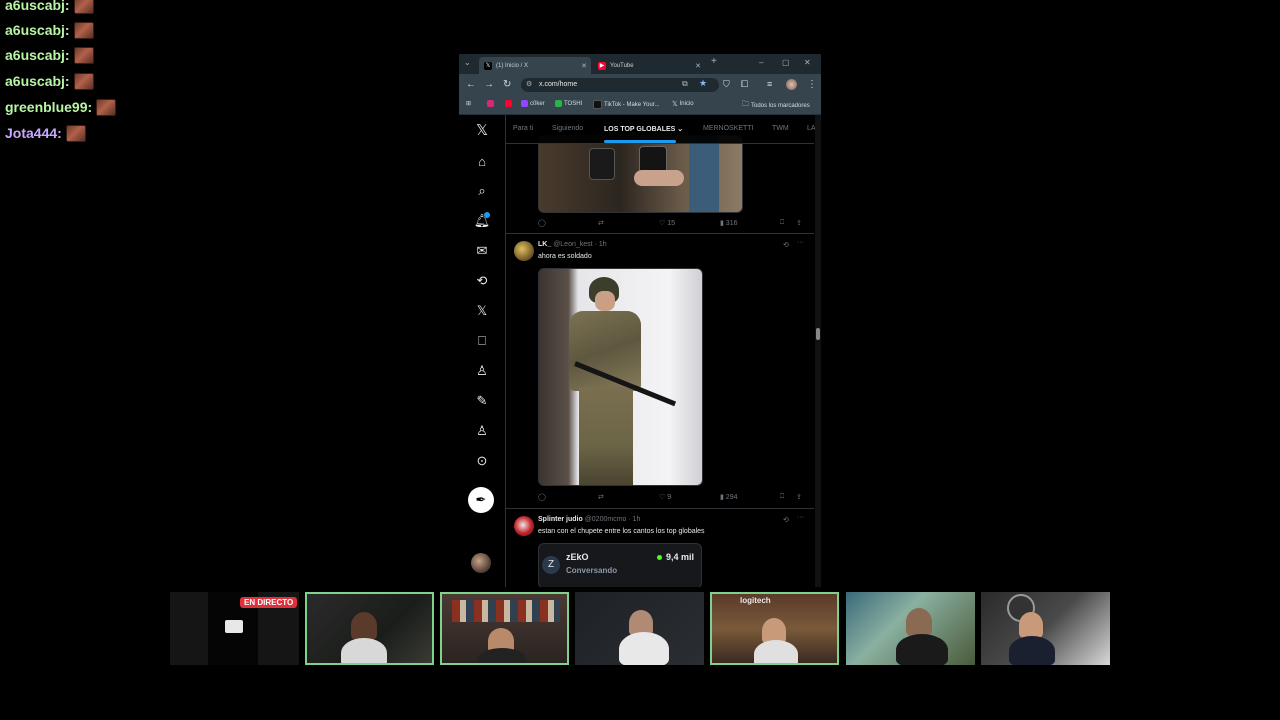  I want to click on bookmark-toshi: TOSHI, so click(568, 103).